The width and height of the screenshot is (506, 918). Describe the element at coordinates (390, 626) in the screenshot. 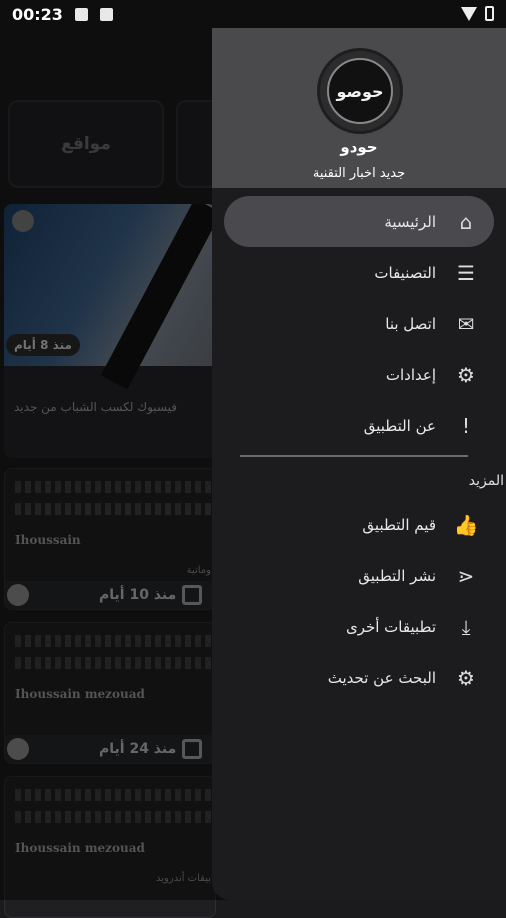

I see `menu-item-label: تطبيقات أخرى` at that location.